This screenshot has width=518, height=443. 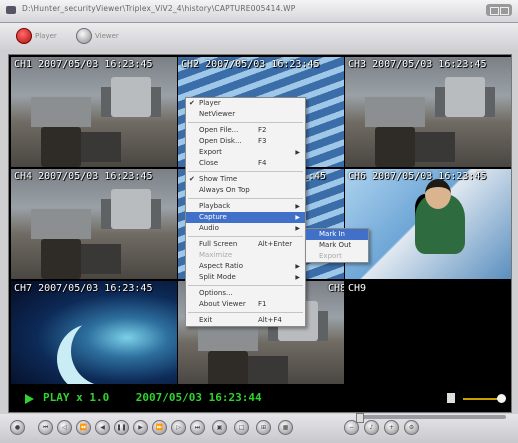 I want to click on reverse-play-icon: ◀, so click(x=102, y=427).